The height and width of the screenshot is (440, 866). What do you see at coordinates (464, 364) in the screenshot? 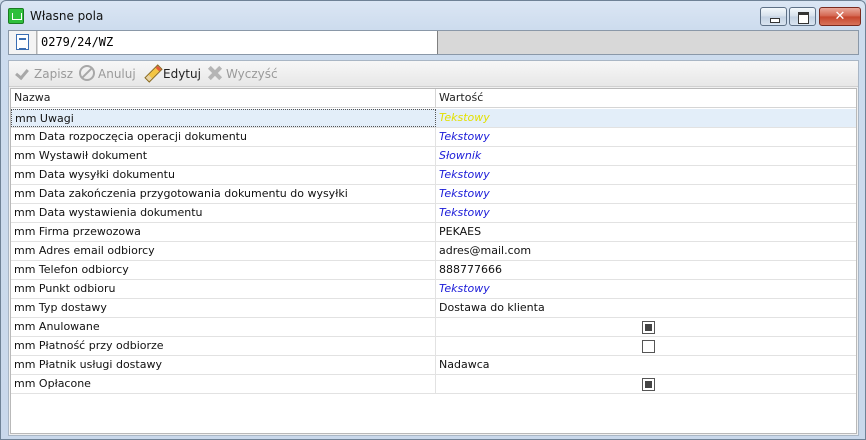
I see `field-value: Nadawca` at bounding box center [464, 364].